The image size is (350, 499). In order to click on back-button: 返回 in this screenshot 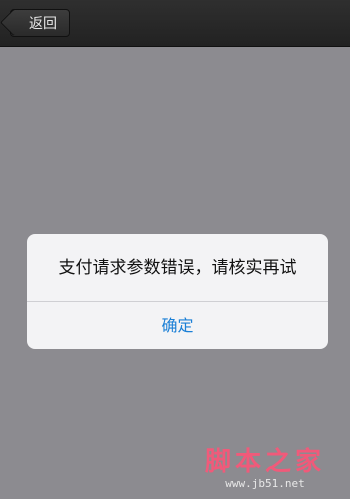, I will do `click(40, 23)`.